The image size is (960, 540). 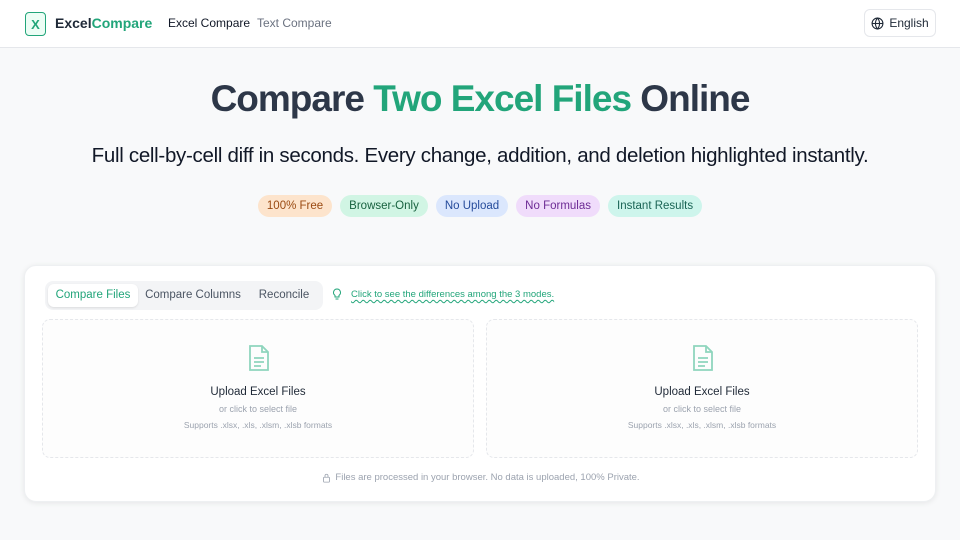 What do you see at coordinates (292, 98) in the screenshot?
I see `title-part-1: Compare` at bounding box center [292, 98].